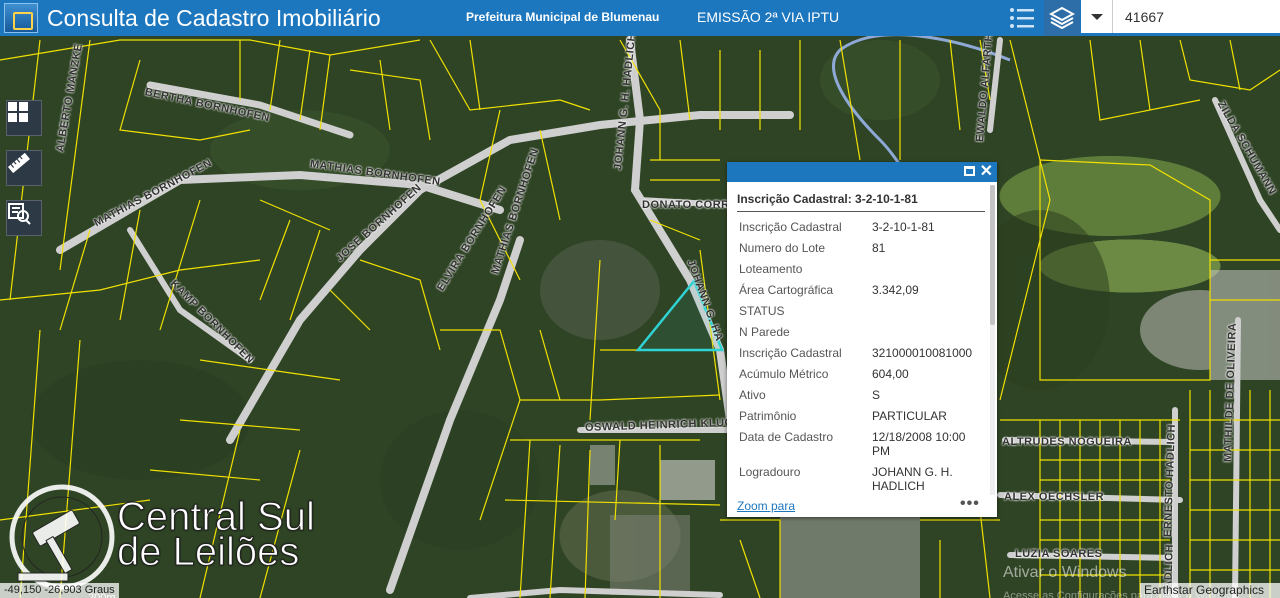 This screenshot has height=598, width=1280. What do you see at coordinates (18, 112) in the screenshot?
I see `grid-icon` at bounding box center [18, 112].